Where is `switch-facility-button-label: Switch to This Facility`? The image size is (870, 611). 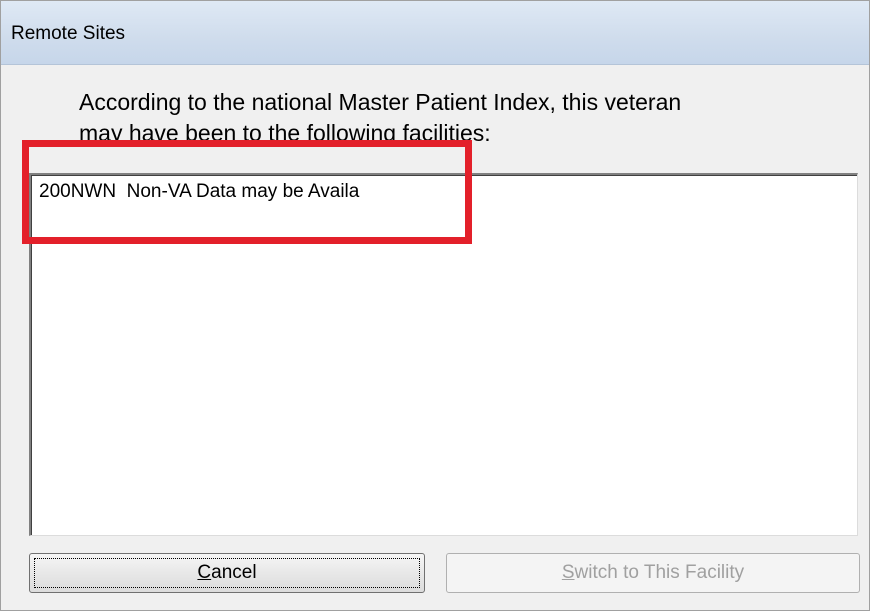
switch-facility-button-label: Switch to This Facility is located at coordinates (653, 572).